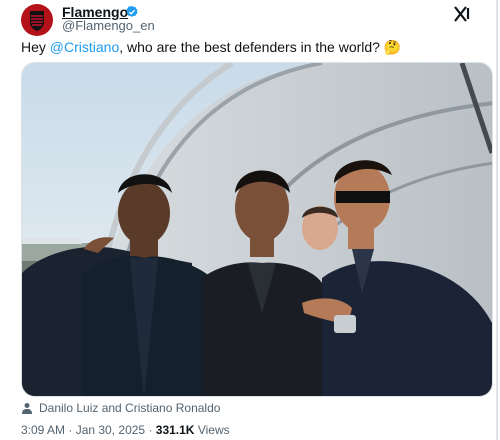  What do you see at coordinates (129, 408) in the screenshot?
I see `tagged-people-text: Danilo Luiz and Cristiano Ronaldo` at bounding box center [129, 408].